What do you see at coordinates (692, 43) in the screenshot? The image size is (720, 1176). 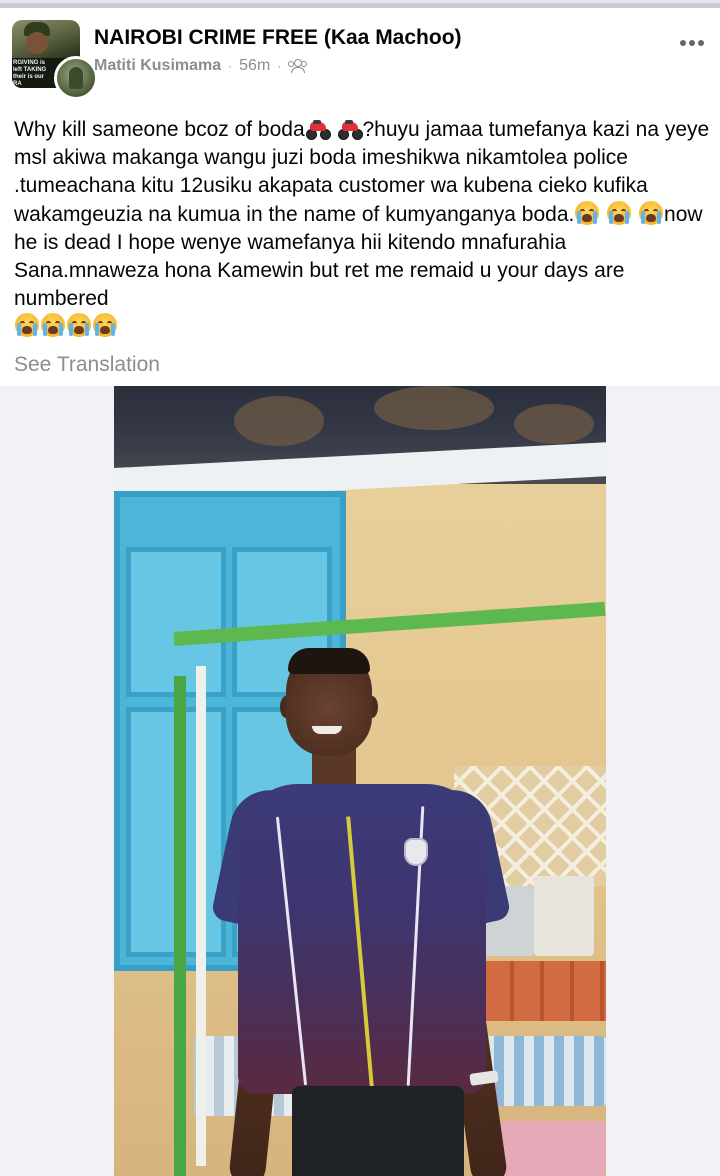 I see `more-options-button` at bounding box center [692, 43].